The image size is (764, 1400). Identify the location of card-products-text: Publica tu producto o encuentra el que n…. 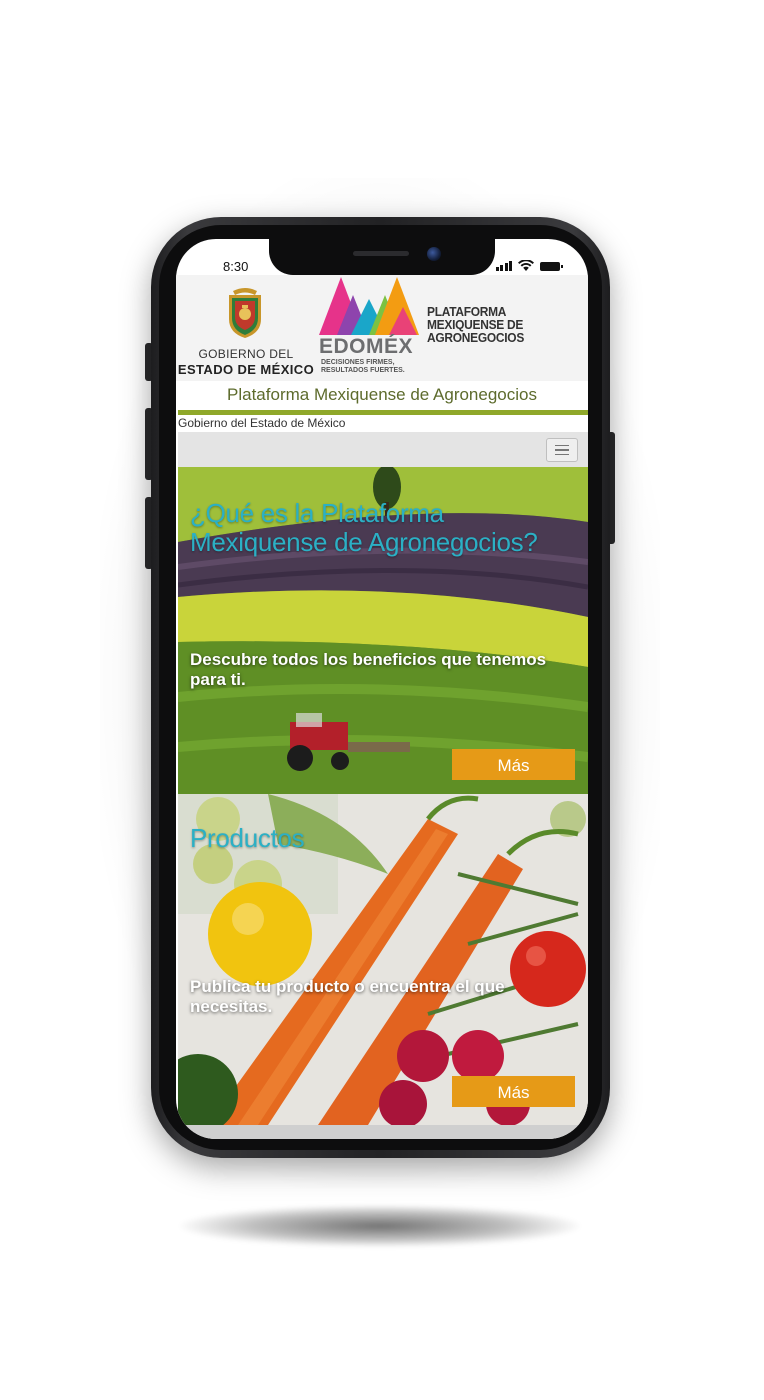
(347, 996).